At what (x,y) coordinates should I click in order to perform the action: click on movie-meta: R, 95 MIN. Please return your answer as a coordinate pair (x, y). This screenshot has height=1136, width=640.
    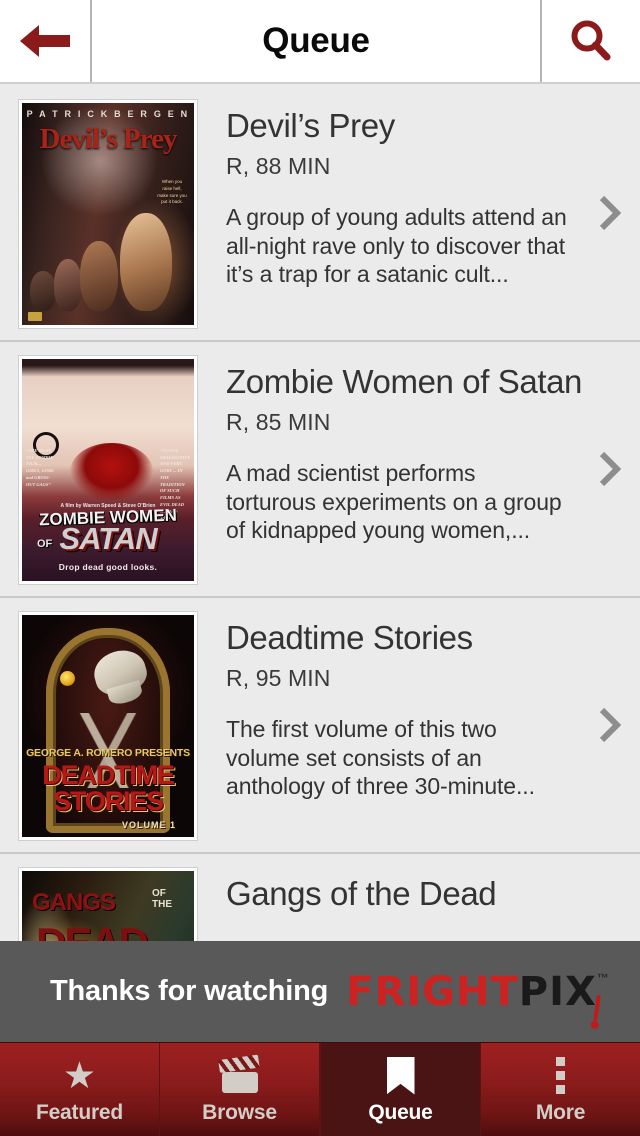
    Looking at the image, I should click on (278, 678).